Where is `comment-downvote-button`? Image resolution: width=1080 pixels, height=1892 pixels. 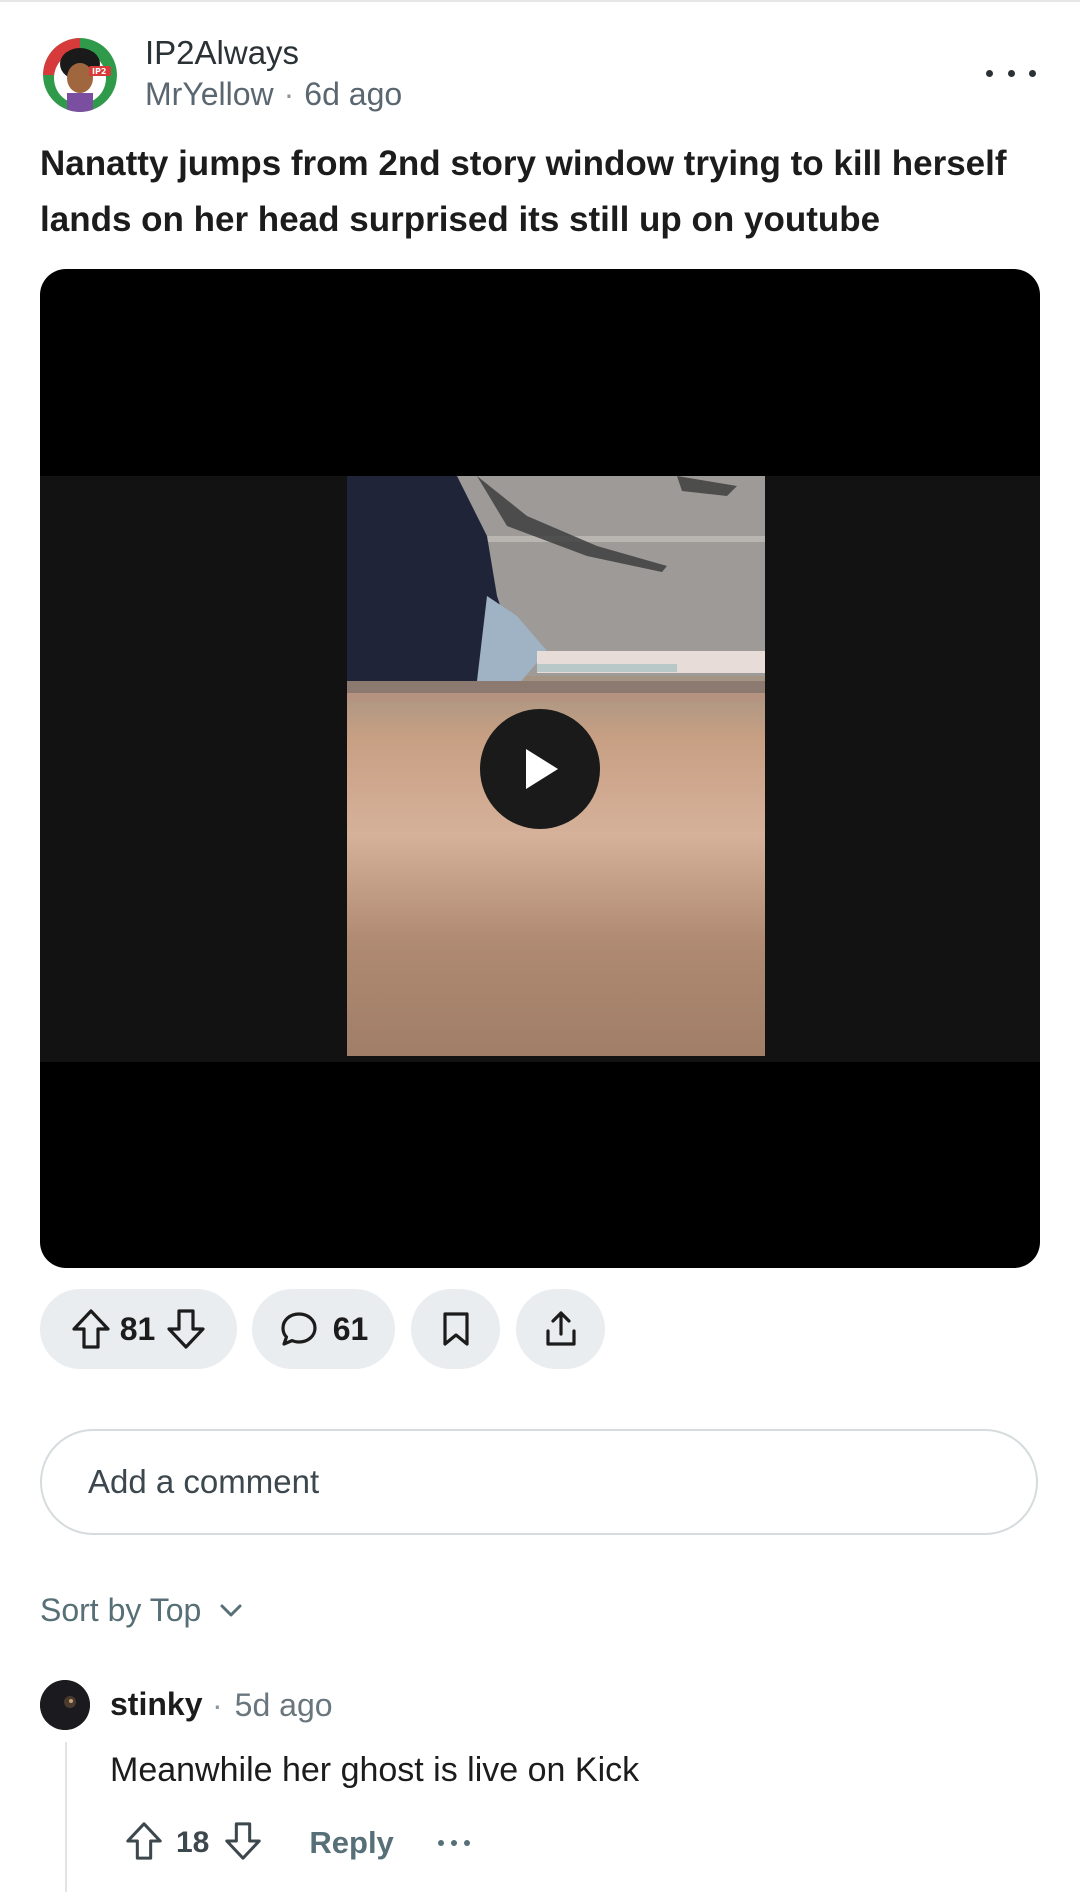 comment-downvote-button is located at coordinates (243, 1843).